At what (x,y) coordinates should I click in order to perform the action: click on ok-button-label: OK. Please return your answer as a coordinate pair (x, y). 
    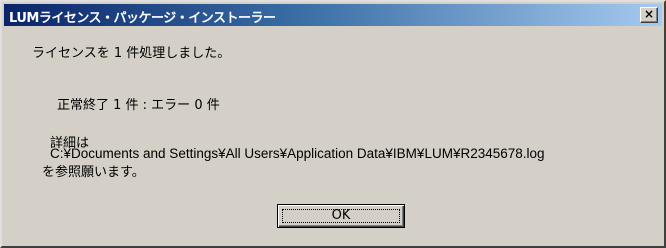
    Looking at the image, I should click on (341, 215).